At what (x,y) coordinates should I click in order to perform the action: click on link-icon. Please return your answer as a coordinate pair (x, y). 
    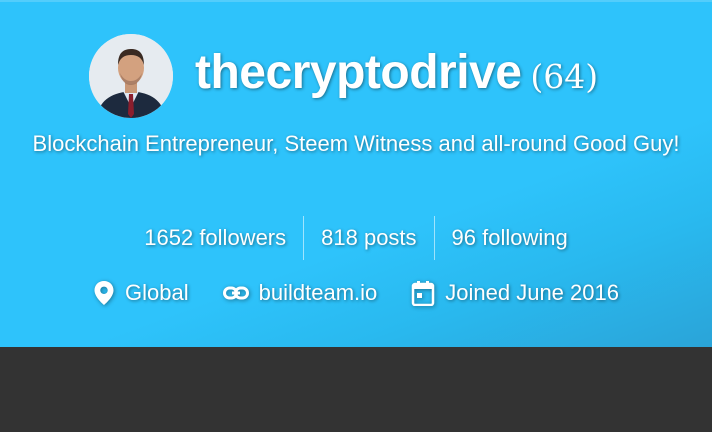
    Looking at the image, I should click on (235, 293).